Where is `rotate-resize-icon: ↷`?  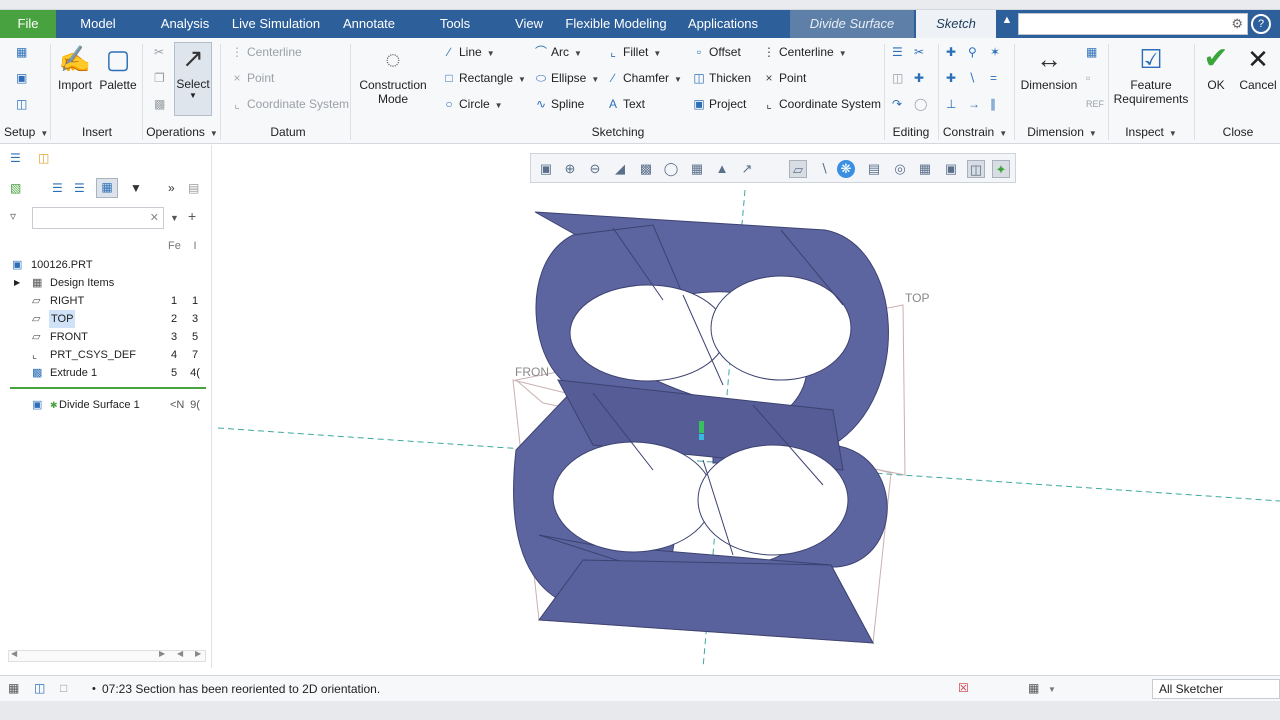
rotate-resize-icon: ↷ is located at coordinates (897, 104).